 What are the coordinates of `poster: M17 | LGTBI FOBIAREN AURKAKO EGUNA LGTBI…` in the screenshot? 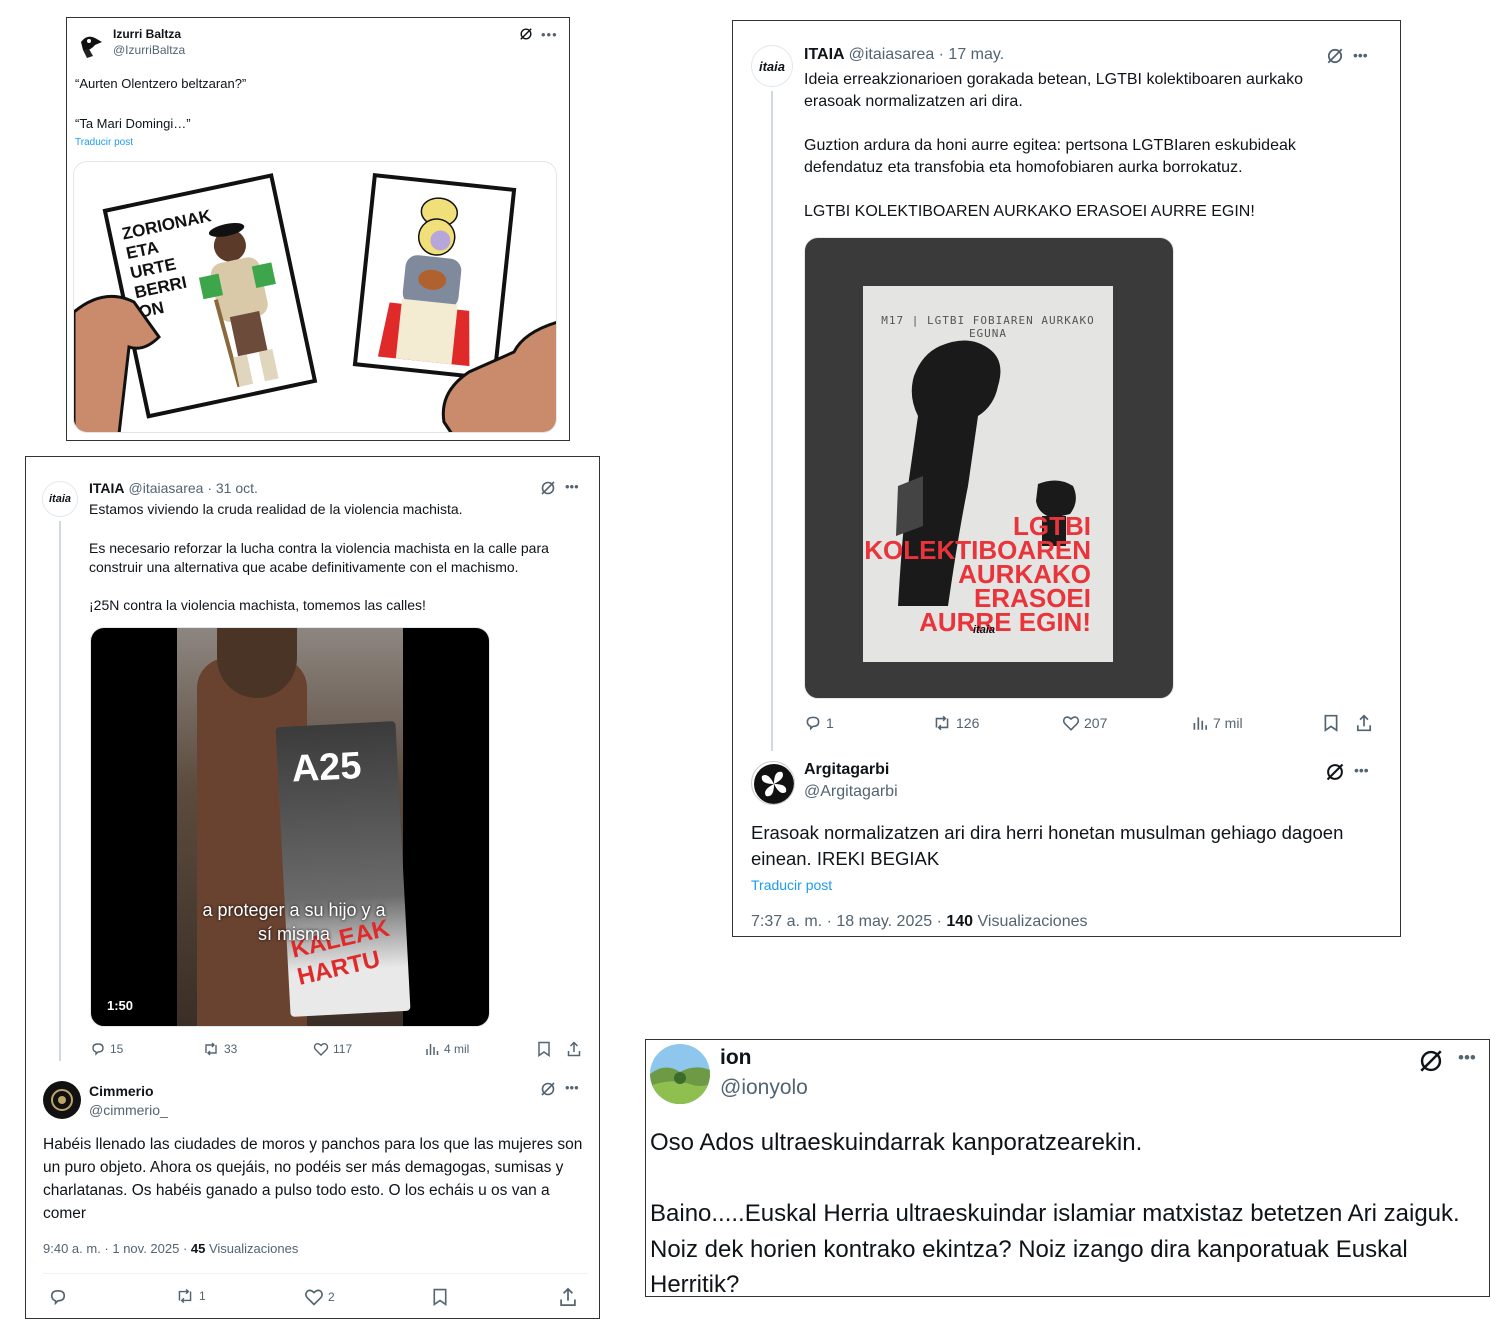 It's located at (988, 474).